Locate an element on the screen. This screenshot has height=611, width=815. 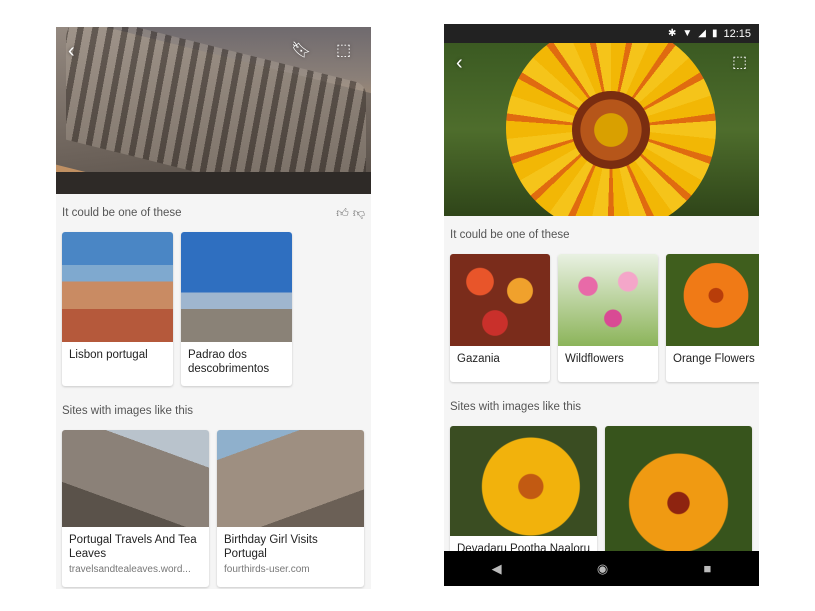
orange-flowers-thumbnail is located at coordinates (712, 300).